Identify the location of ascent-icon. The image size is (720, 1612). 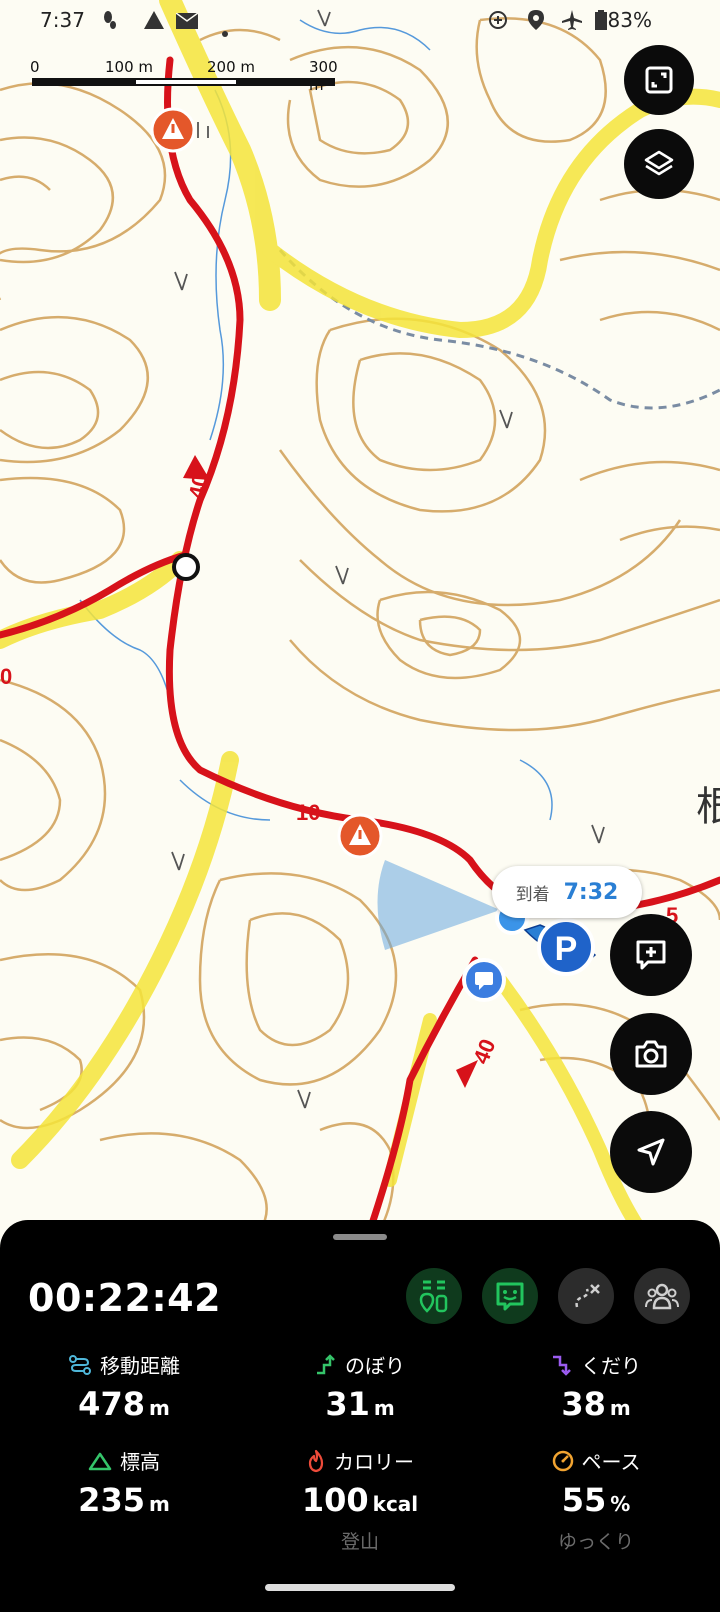
(326, 1363).